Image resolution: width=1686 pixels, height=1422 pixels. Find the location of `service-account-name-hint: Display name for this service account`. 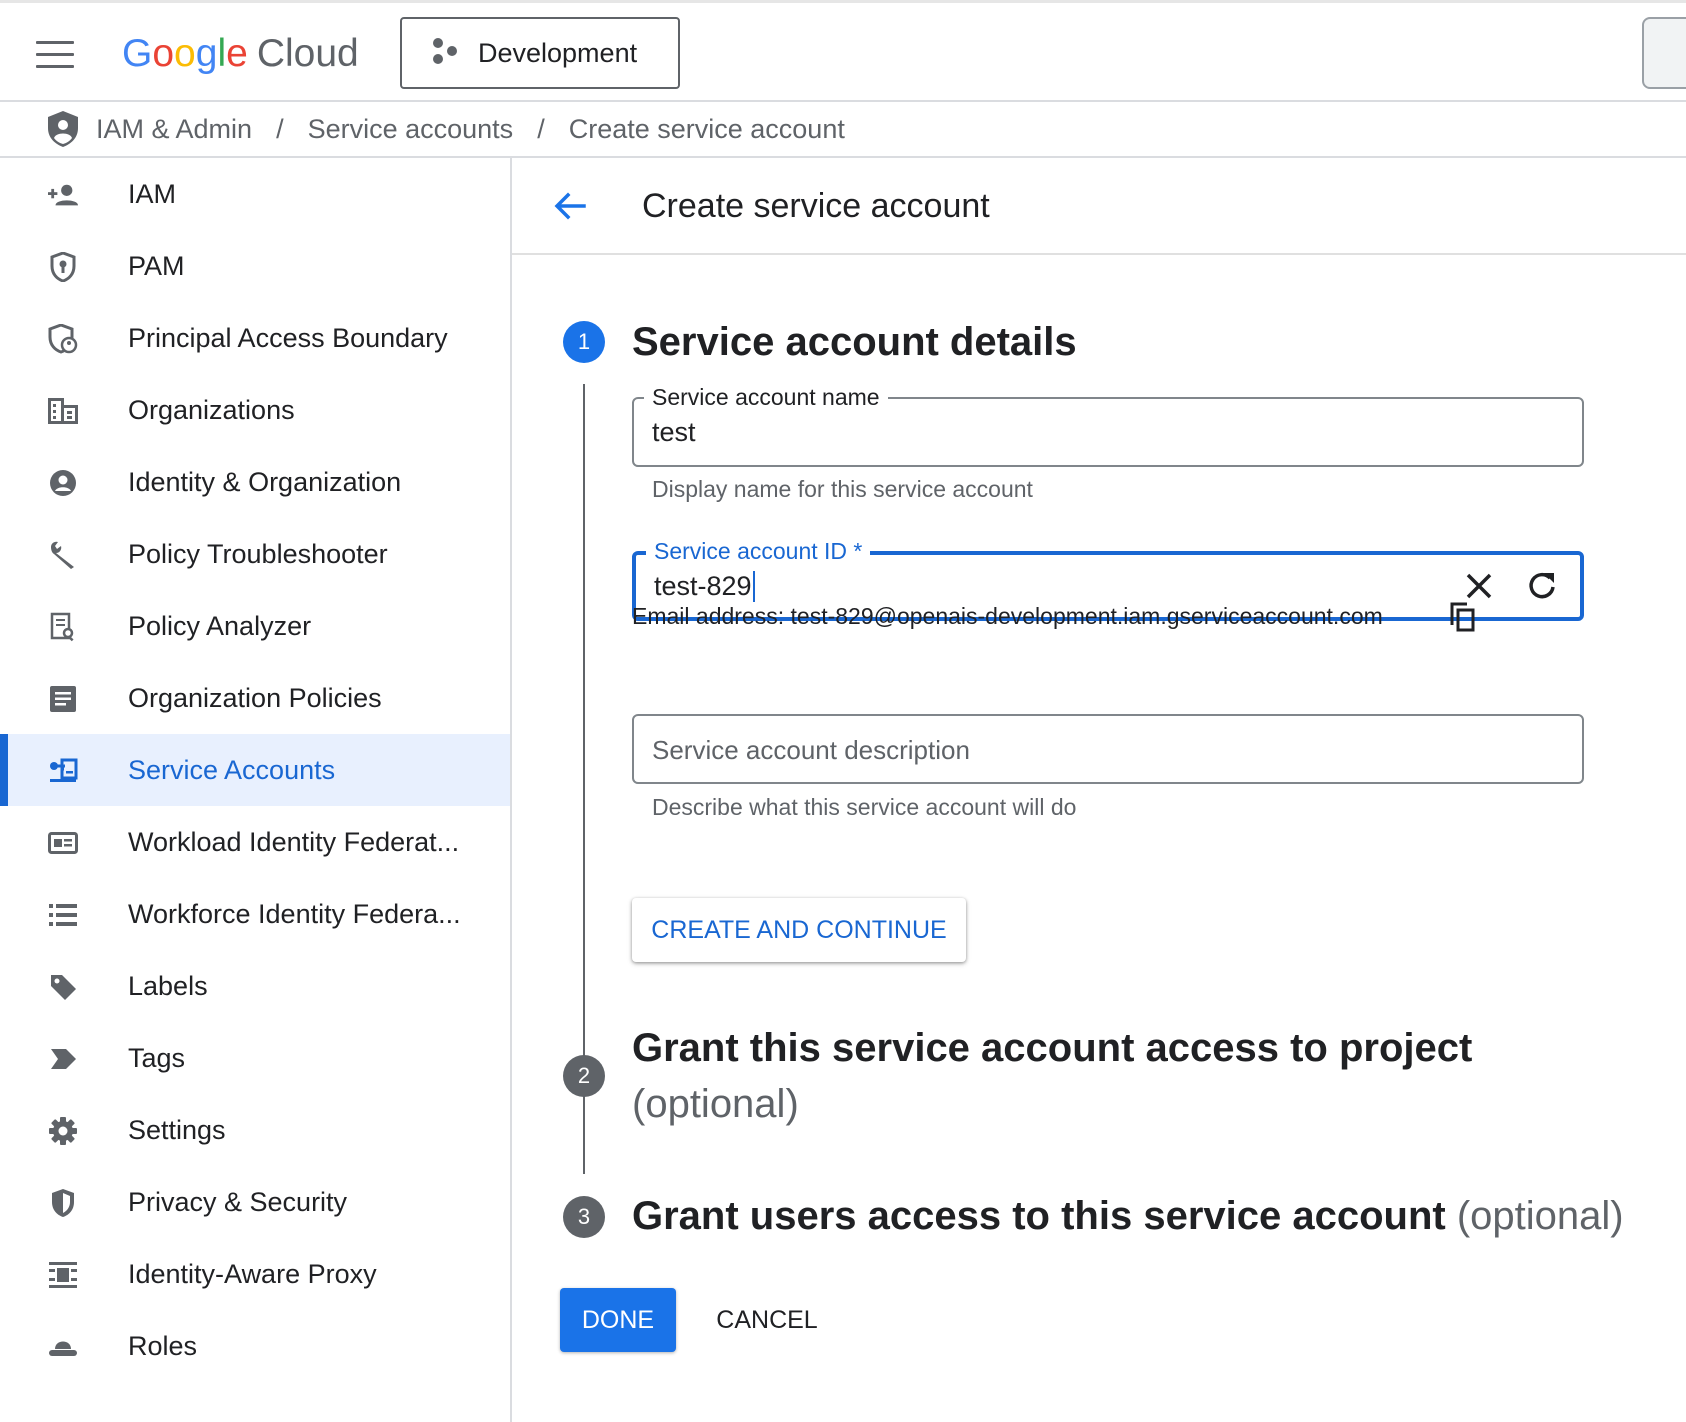

service-account-name-hint: Display name for this service account is located at coordinates (842, 489).